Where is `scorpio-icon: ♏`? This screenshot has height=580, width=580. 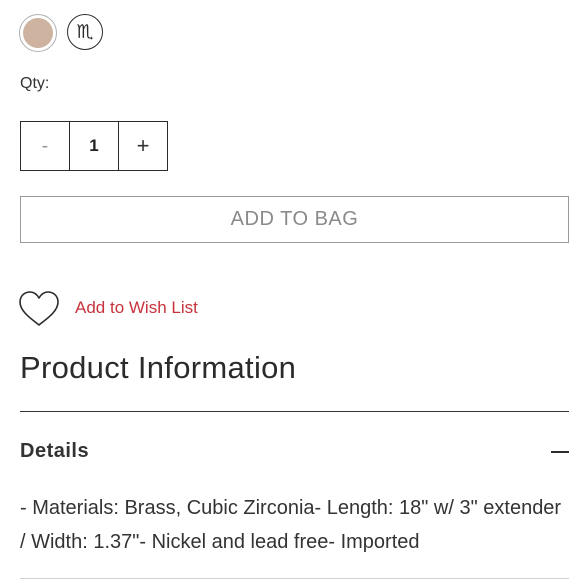
scorpio-icon: ♏ is located at coordinates (85, 32).